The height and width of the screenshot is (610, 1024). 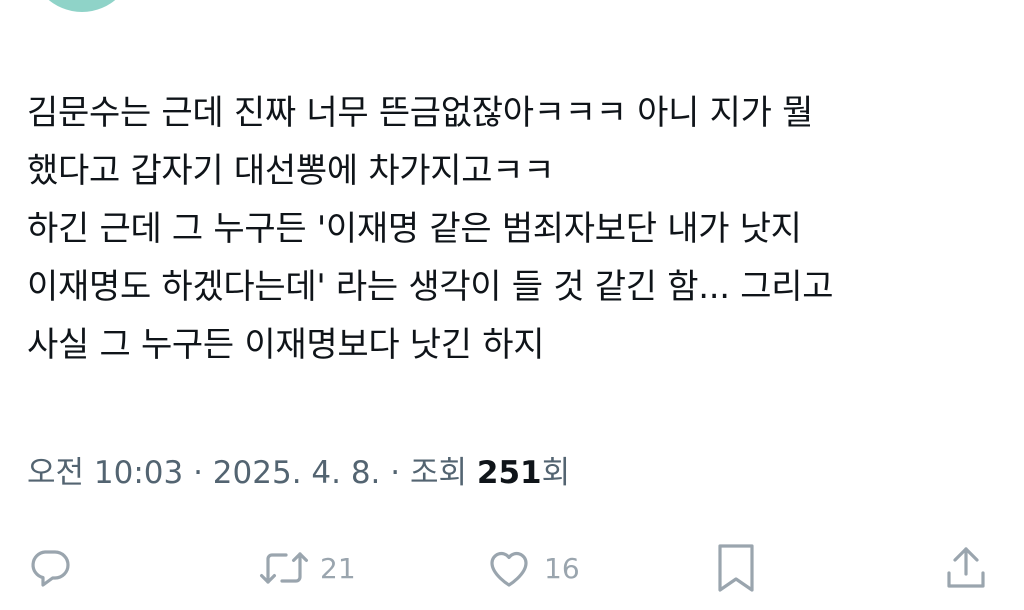 I want to click on tweet-text-line: 김문수는 근데 진짜 너무 뜬금없잖아ㅋㅋㅋ 아니 지가 뭘, so click(x=420, y=113).